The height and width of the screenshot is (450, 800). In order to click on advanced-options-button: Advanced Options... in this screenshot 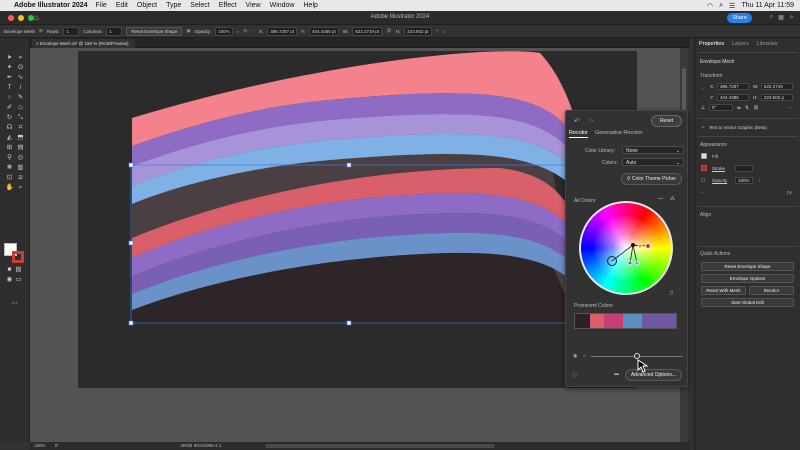, I will do `click(653, 375)`.